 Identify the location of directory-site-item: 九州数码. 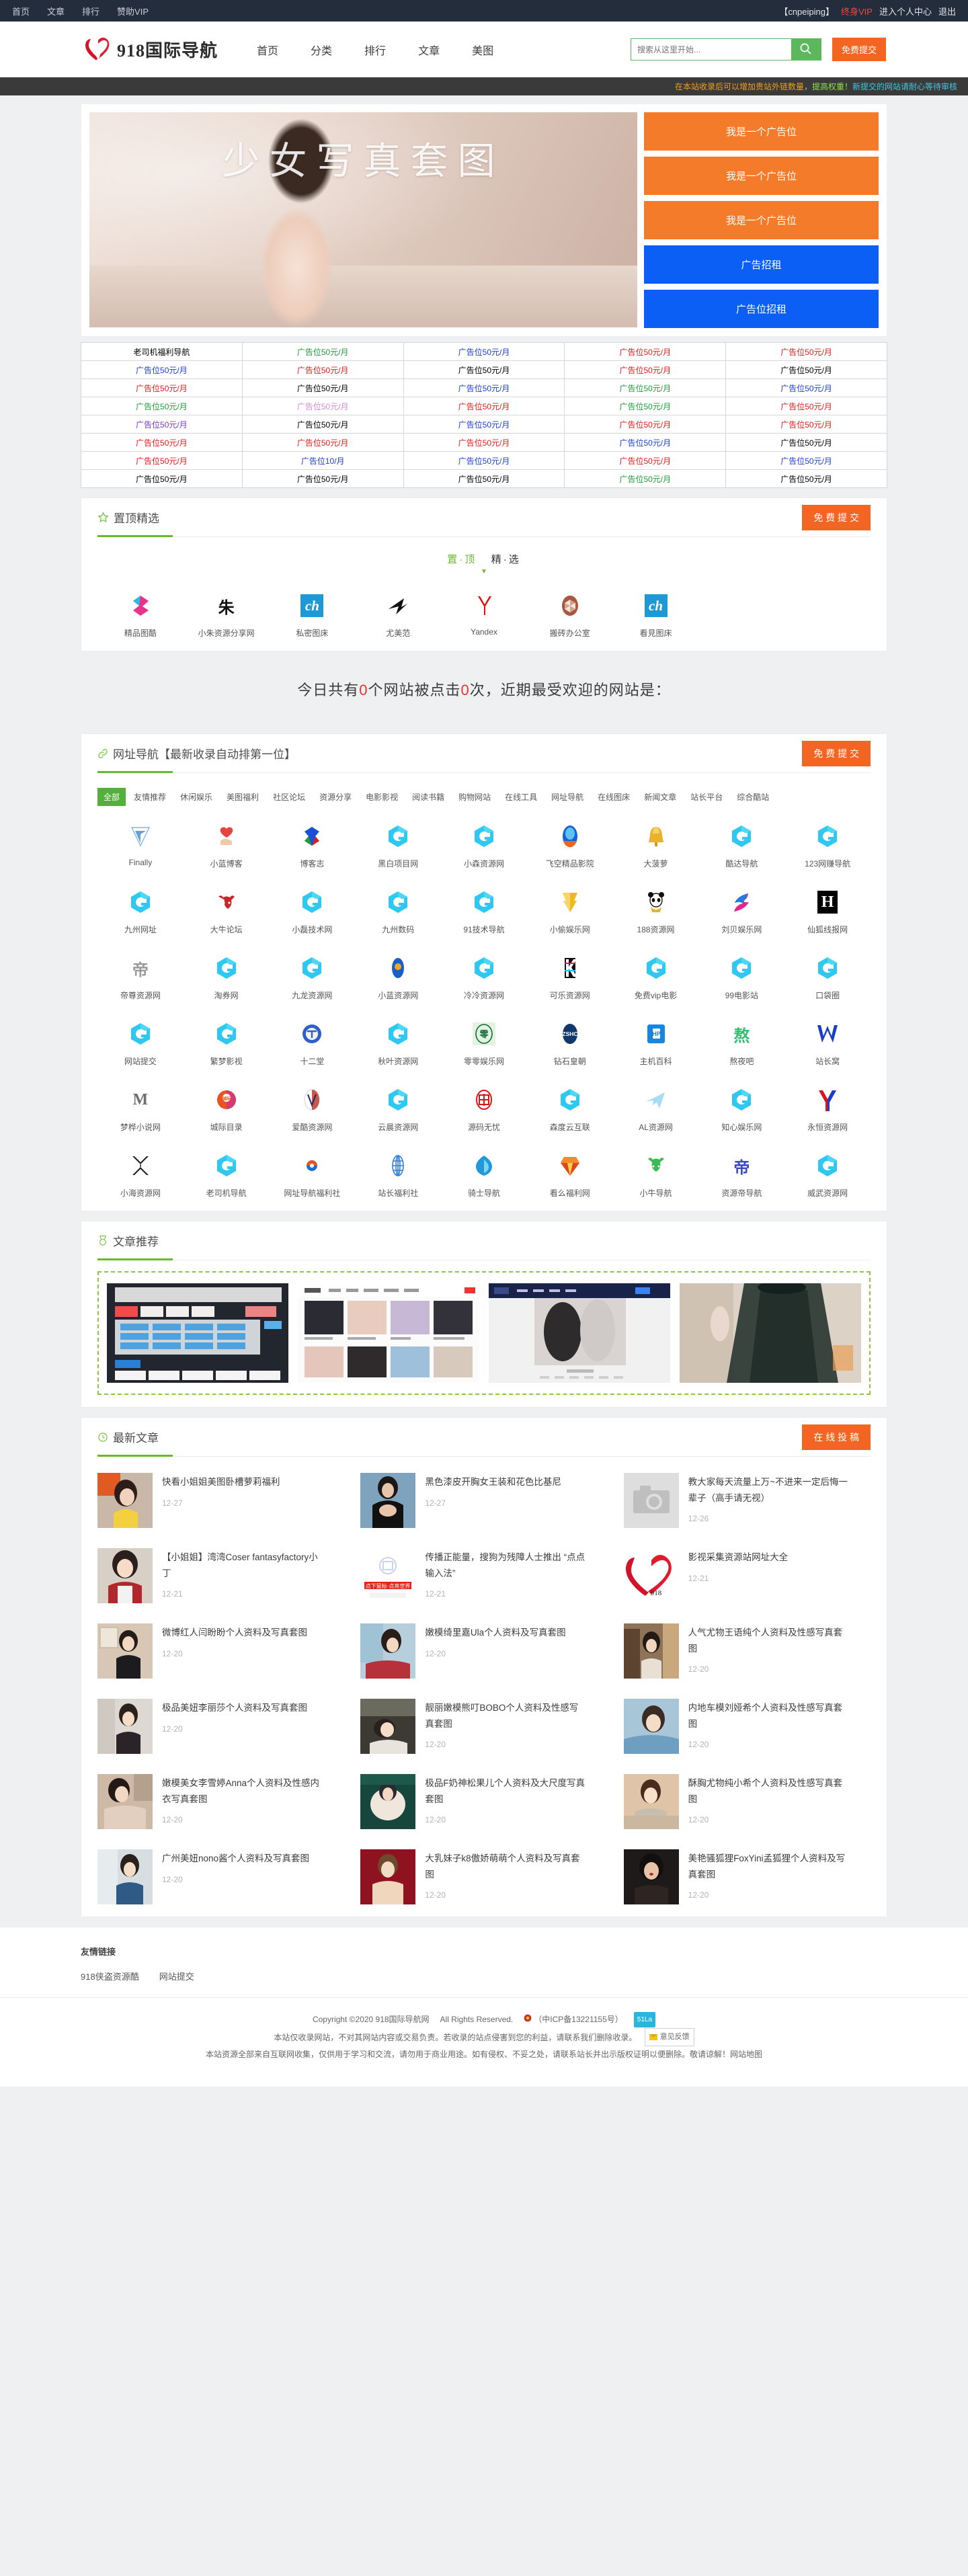
(398, 912).